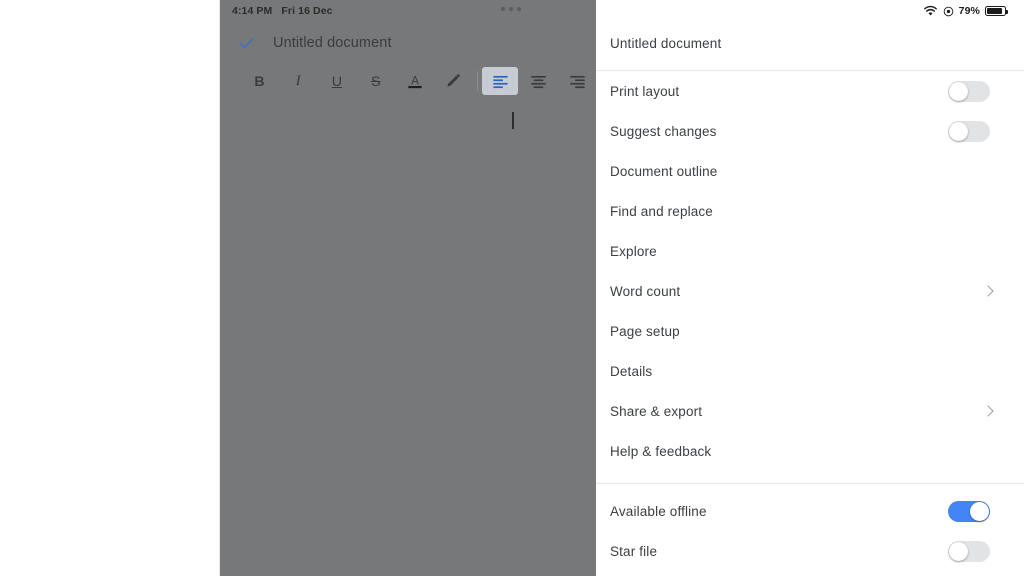 Image resolution: width=1024 pixels, height=576 pixels. I want to click on menu-status-bar: 79%, so click(973, 11).